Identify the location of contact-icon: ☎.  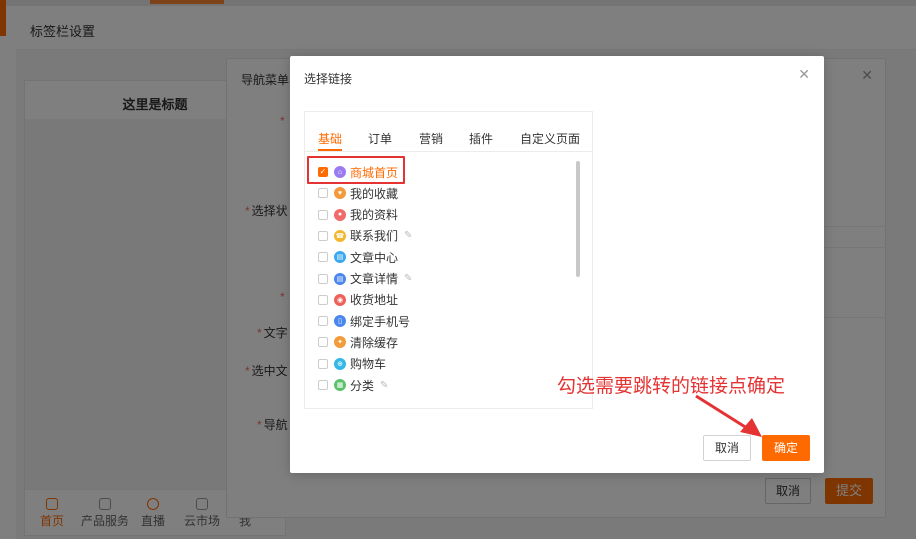
(340, 235).